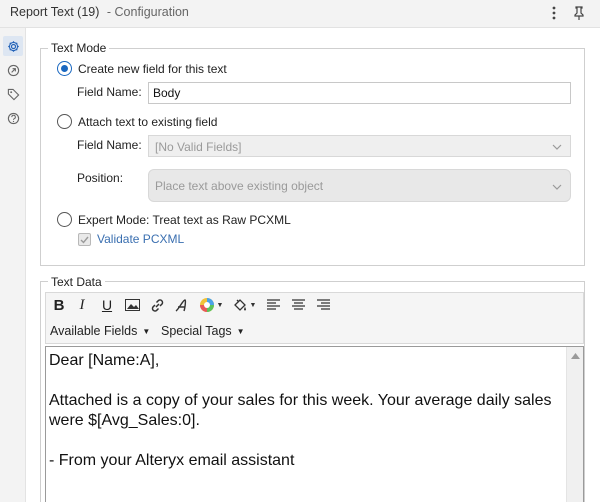  What do you see at coordinates (152, 69) in the screenshot?
I see `create-new-field-label: Create new field for this text` at bounding box center [152, 69].